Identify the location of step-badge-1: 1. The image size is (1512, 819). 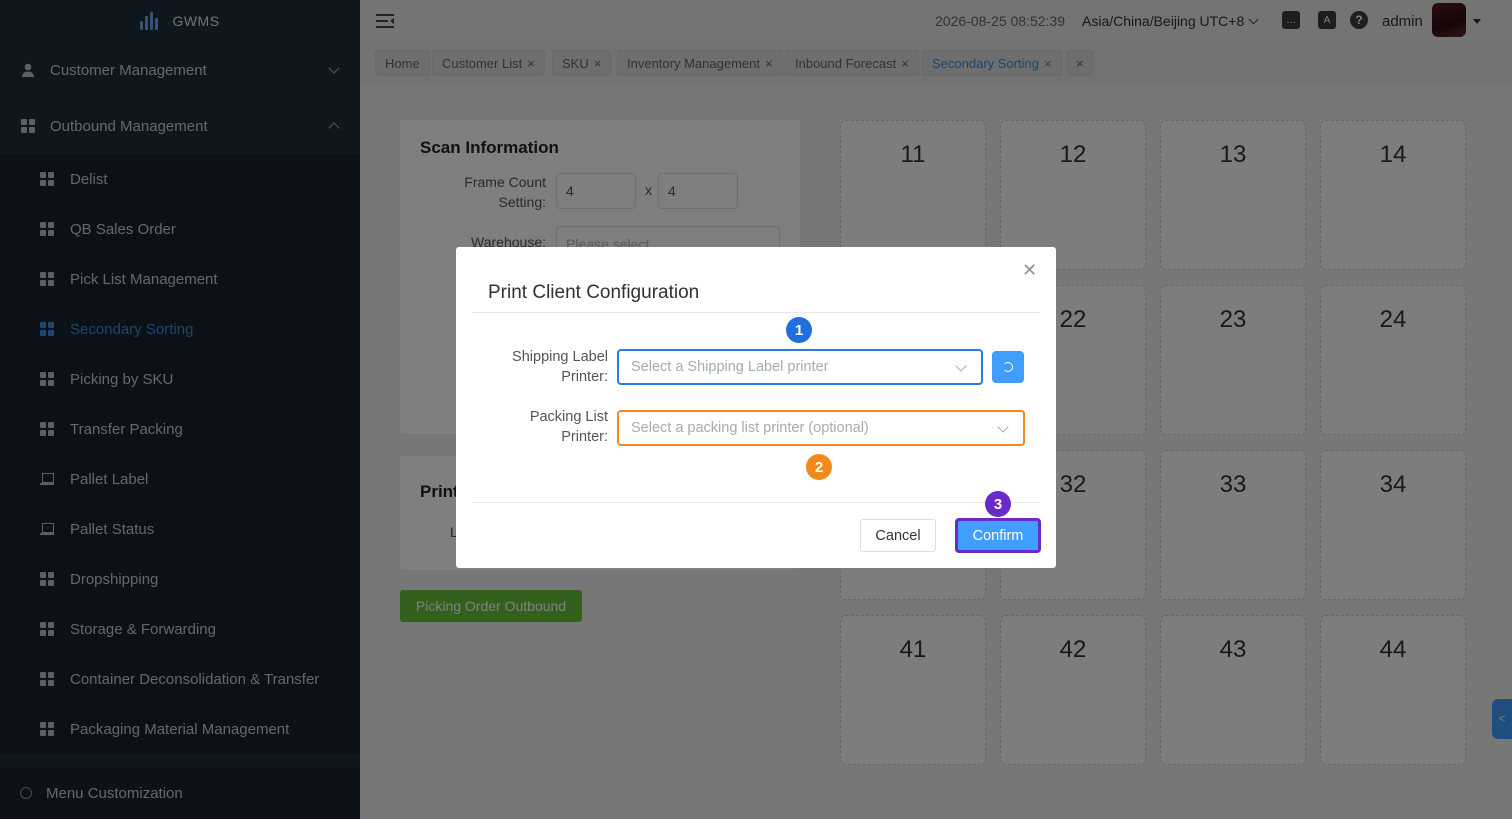
(799, 330).